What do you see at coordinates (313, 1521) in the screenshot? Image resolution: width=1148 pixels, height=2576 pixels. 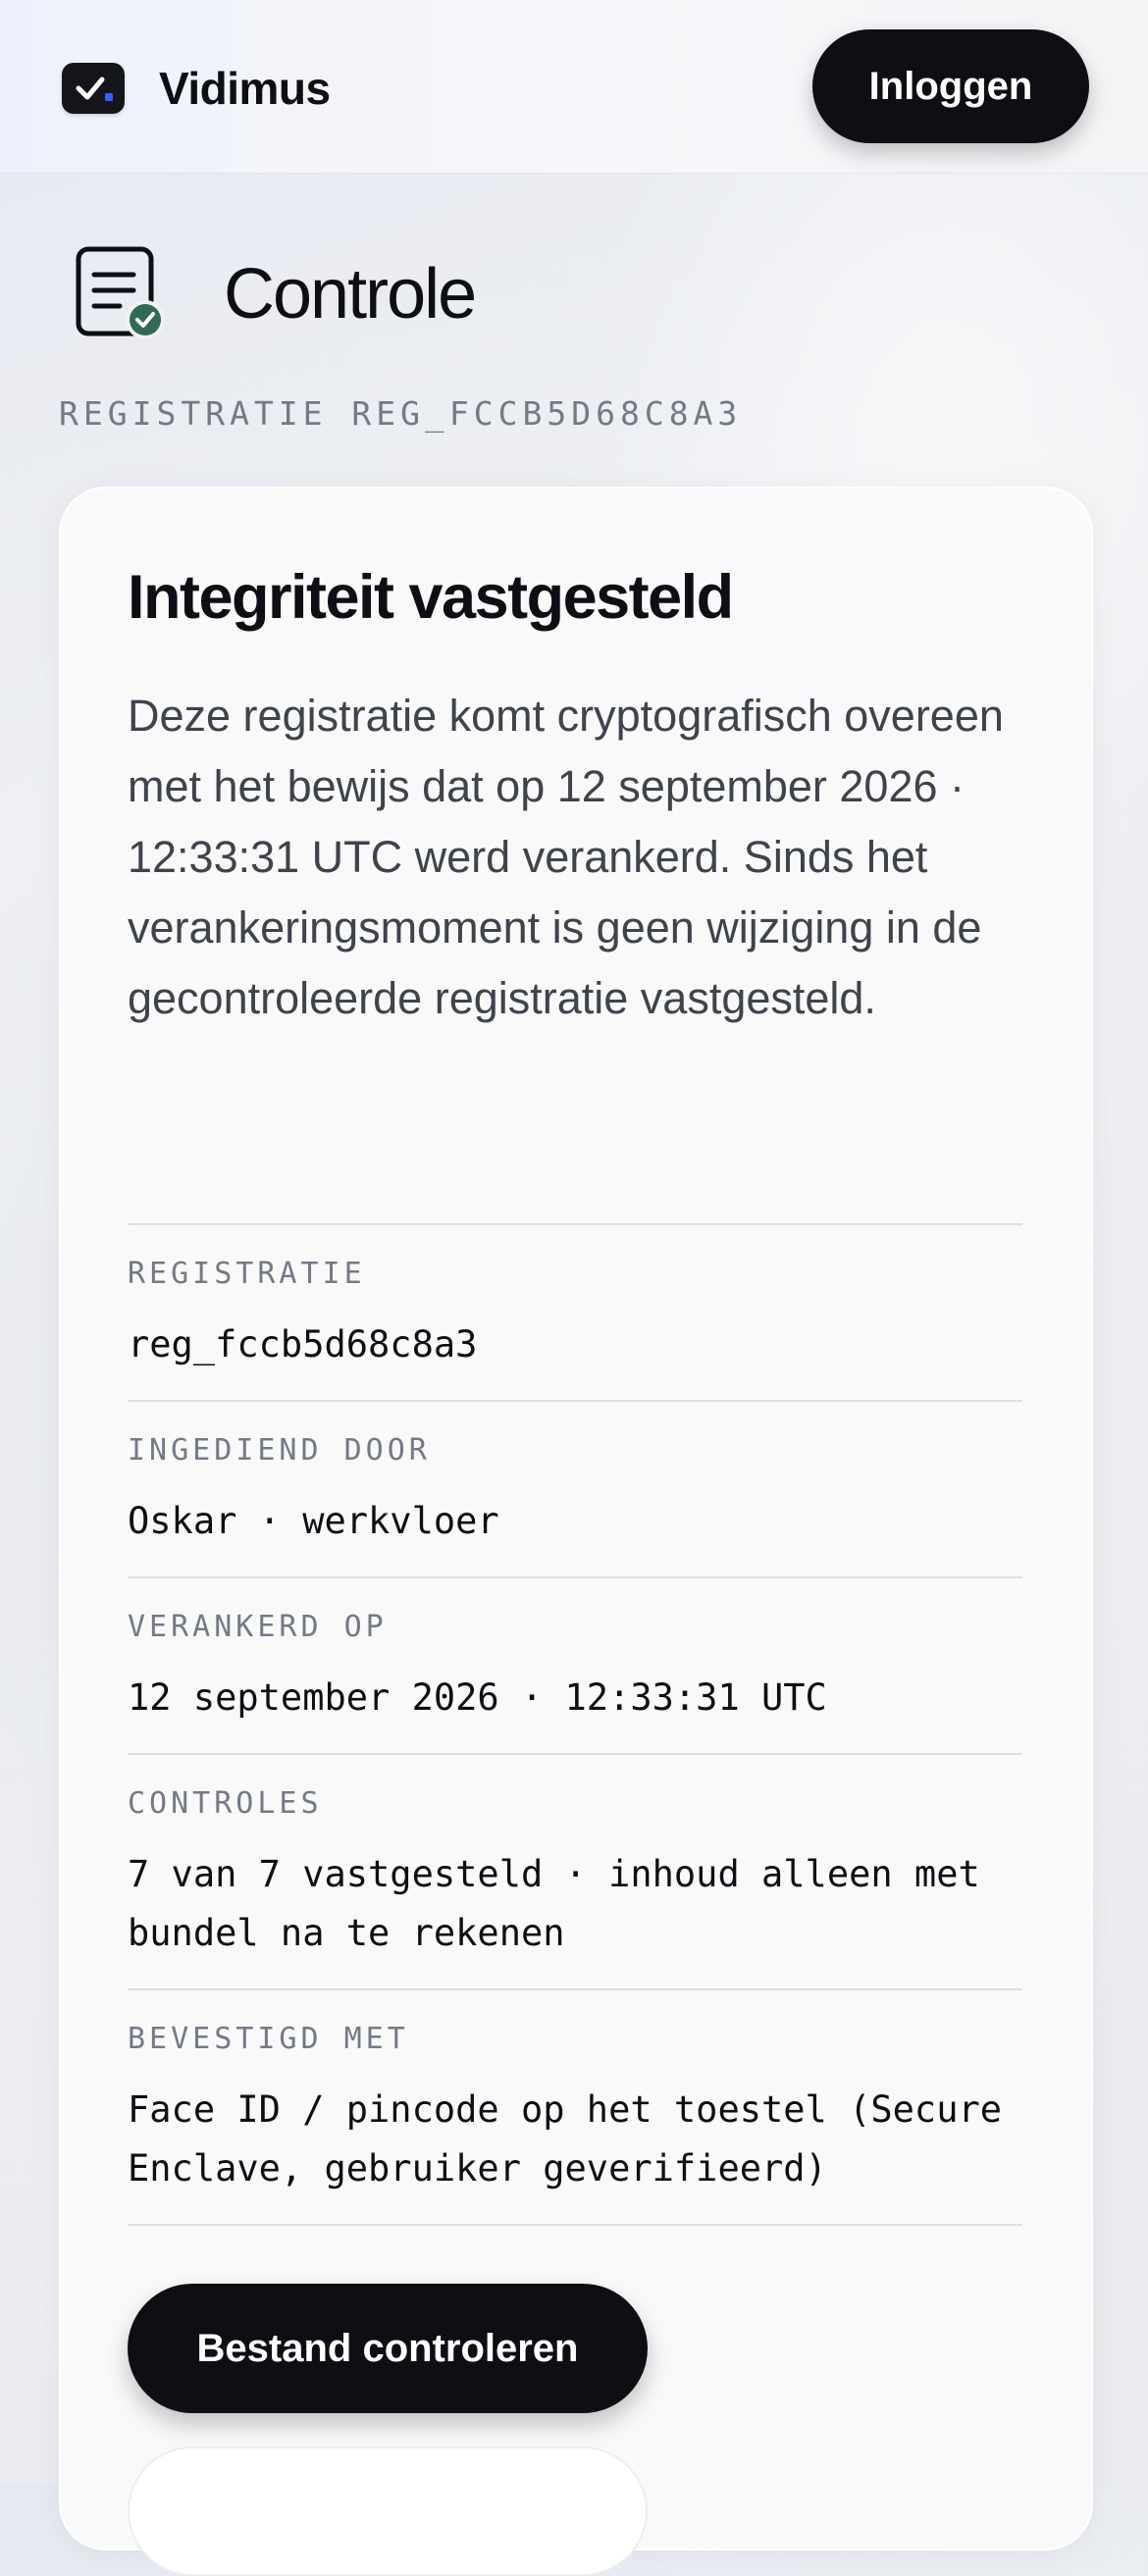 I see `detail-value: Oskar · werkvloer` at bounding box center [313, 1521].